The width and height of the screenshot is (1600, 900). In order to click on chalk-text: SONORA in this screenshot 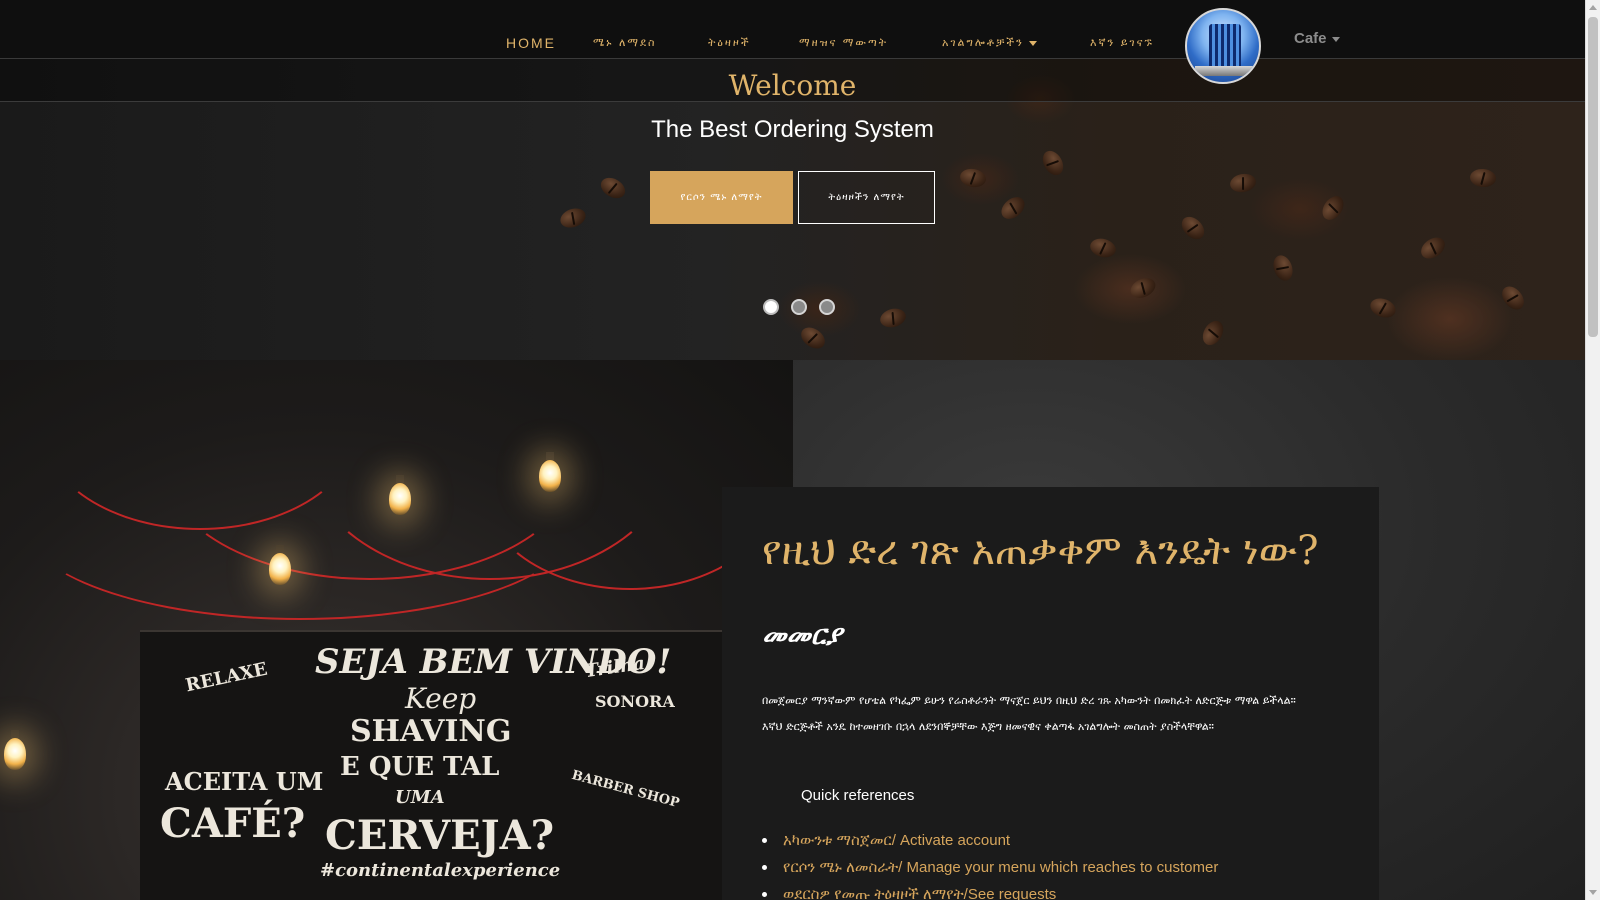, I will do `click(635, 701)`.